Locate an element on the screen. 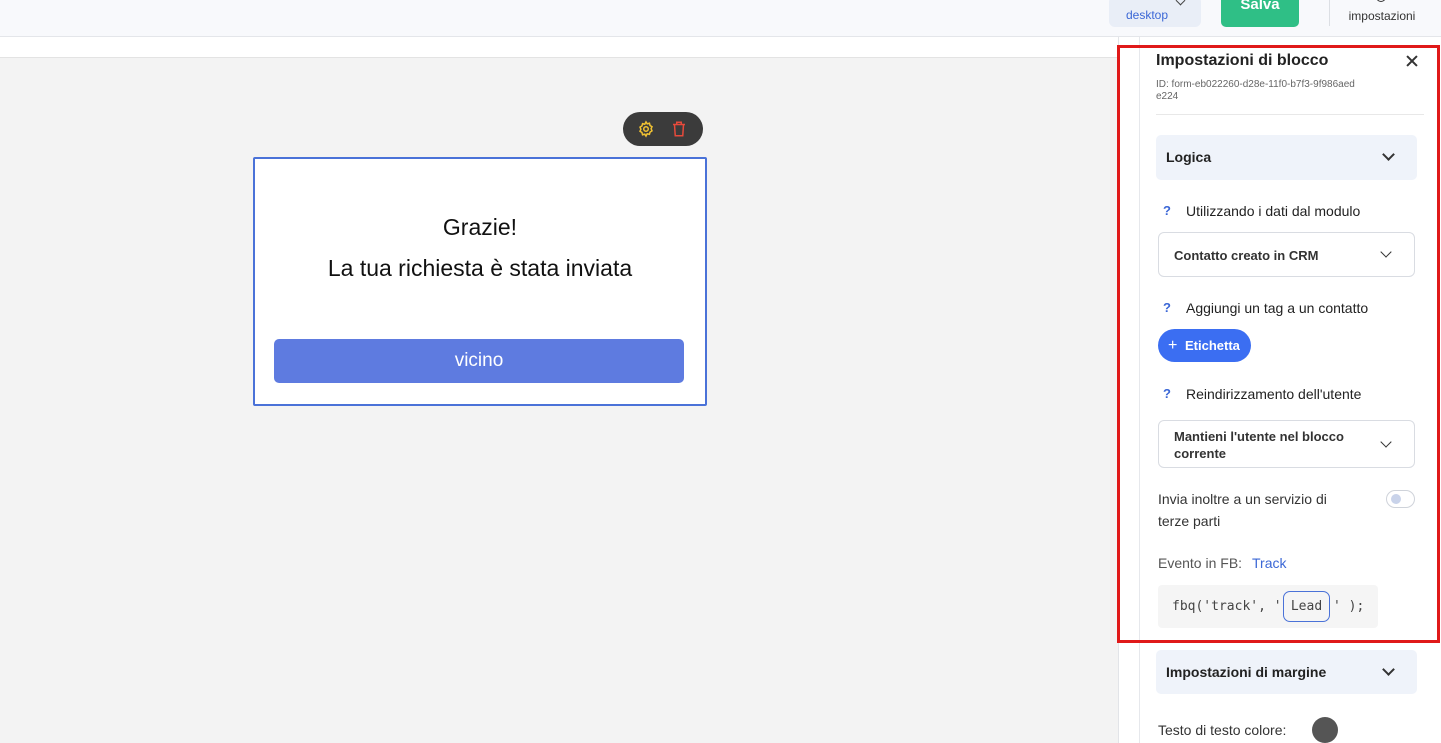  form-data-value: Contatto creato in CRM is located at coordinates (1246, 255).